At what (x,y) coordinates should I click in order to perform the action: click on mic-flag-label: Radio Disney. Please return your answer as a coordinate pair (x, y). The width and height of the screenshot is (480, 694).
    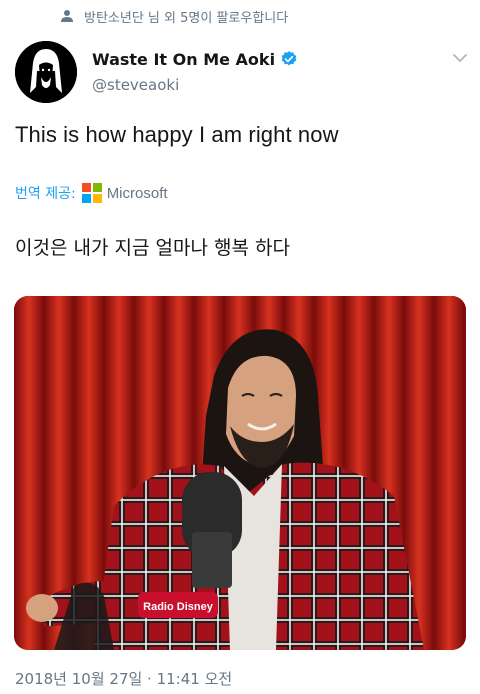
    Looking at the image, I should click on (178, 607).